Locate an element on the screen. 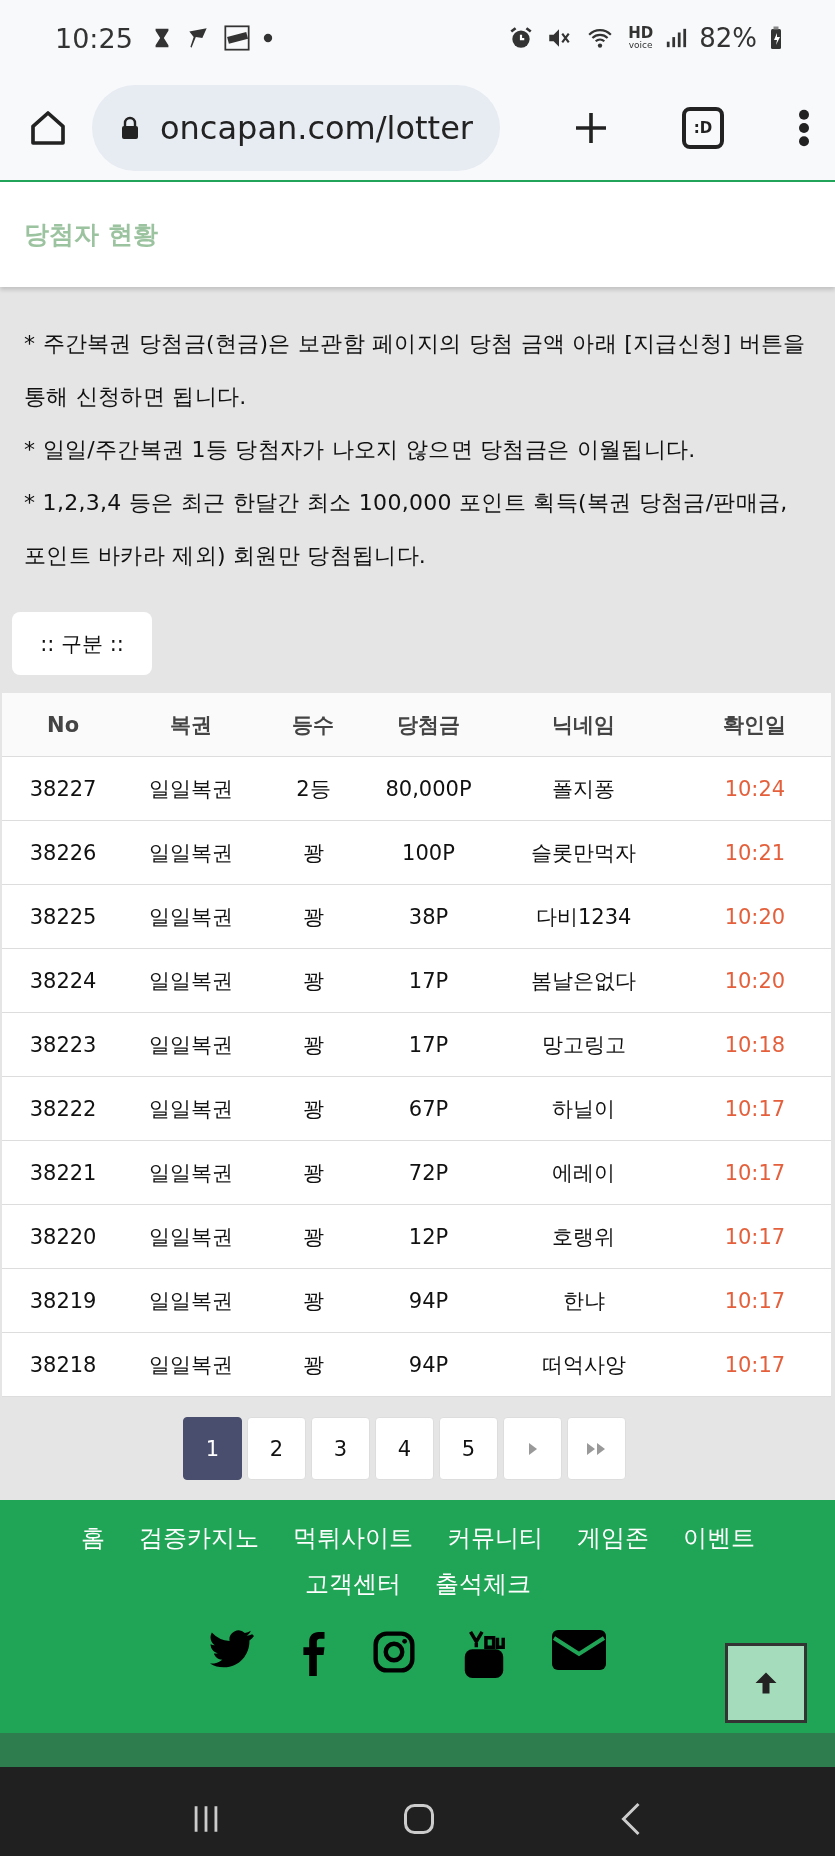 The image size is (835, 1856). table-cell: 12P is located at coordinates (428, 1236).